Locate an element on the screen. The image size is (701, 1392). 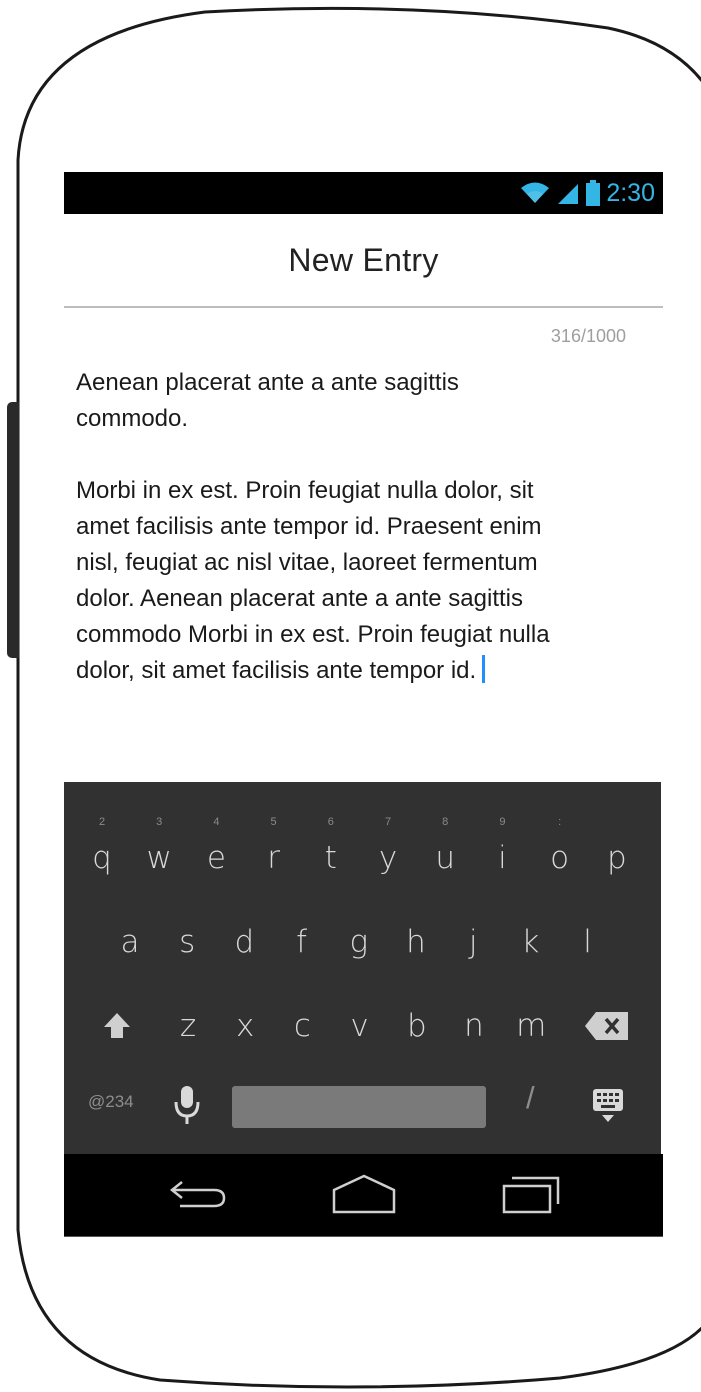
key-i: i is located at coordinates (502, 858).